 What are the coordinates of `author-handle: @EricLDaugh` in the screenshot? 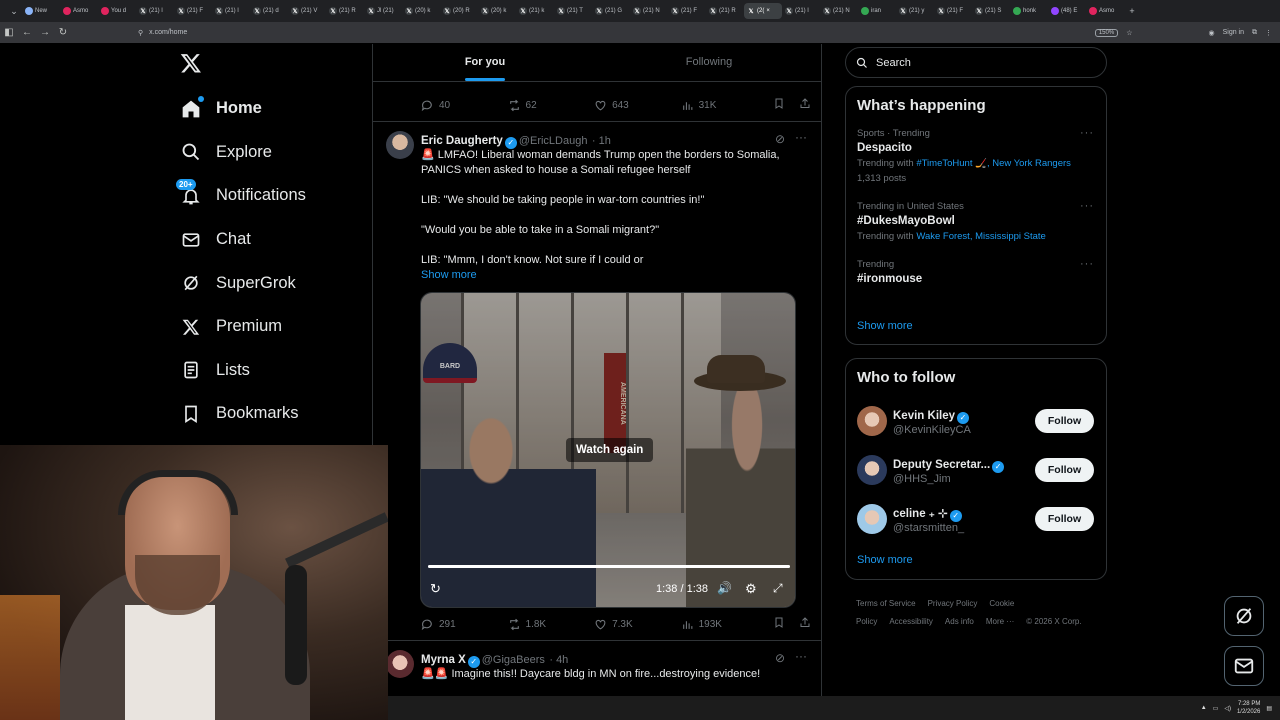 It's located at (553, 141).